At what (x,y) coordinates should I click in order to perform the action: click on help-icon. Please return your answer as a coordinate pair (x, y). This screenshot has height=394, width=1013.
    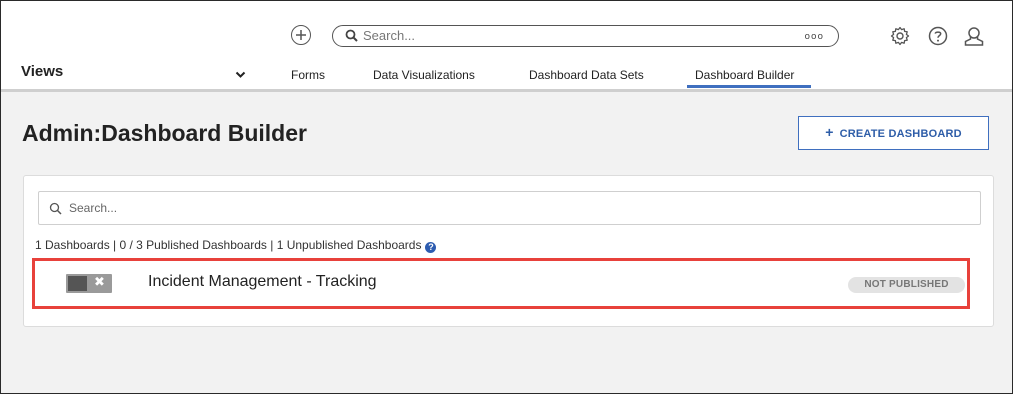
    Looking at the image, I should click on (938, 36).